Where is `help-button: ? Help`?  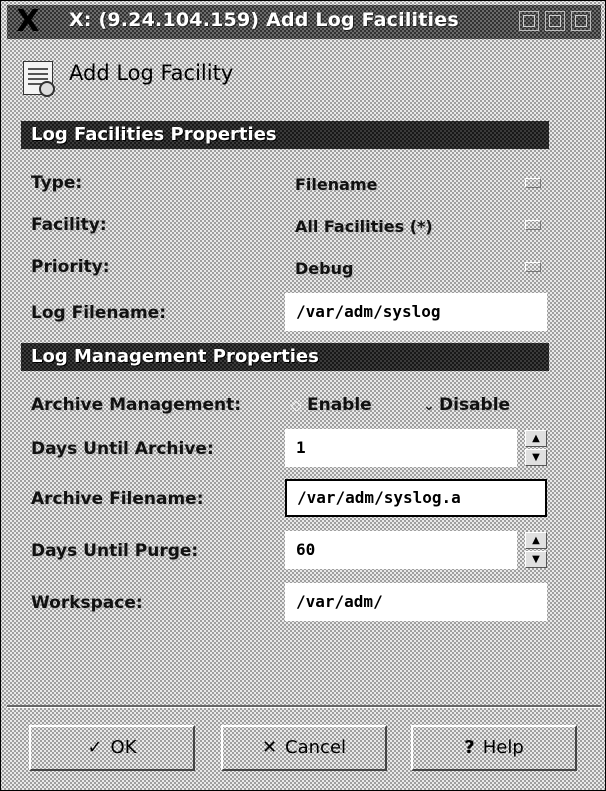
help-button: ? Help is located at coordinates (494, 748).